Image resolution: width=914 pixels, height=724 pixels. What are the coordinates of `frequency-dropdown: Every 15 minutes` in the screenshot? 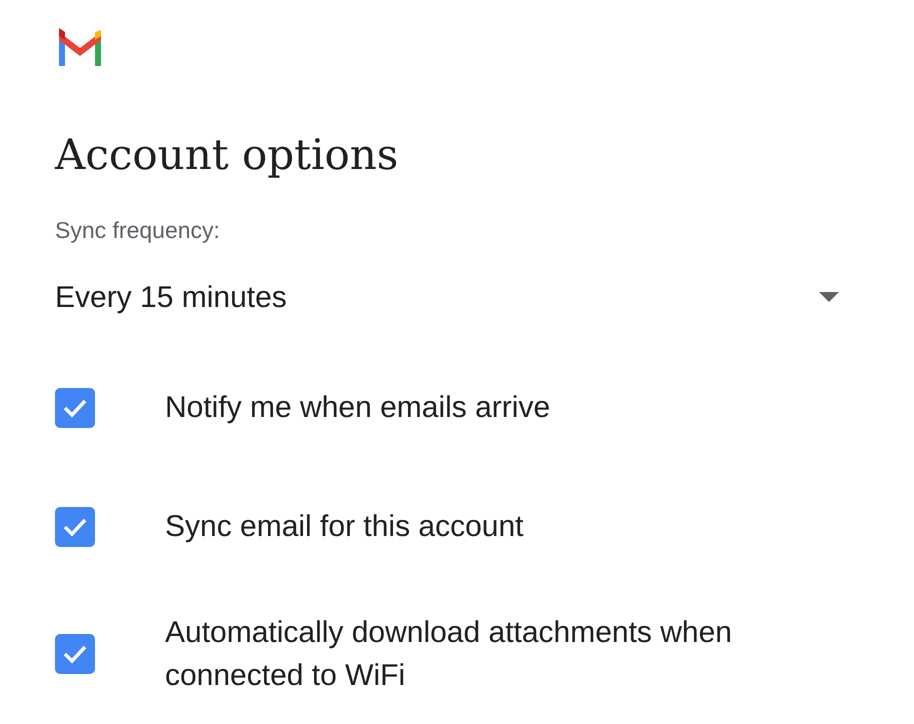 It's located at (457, 297).